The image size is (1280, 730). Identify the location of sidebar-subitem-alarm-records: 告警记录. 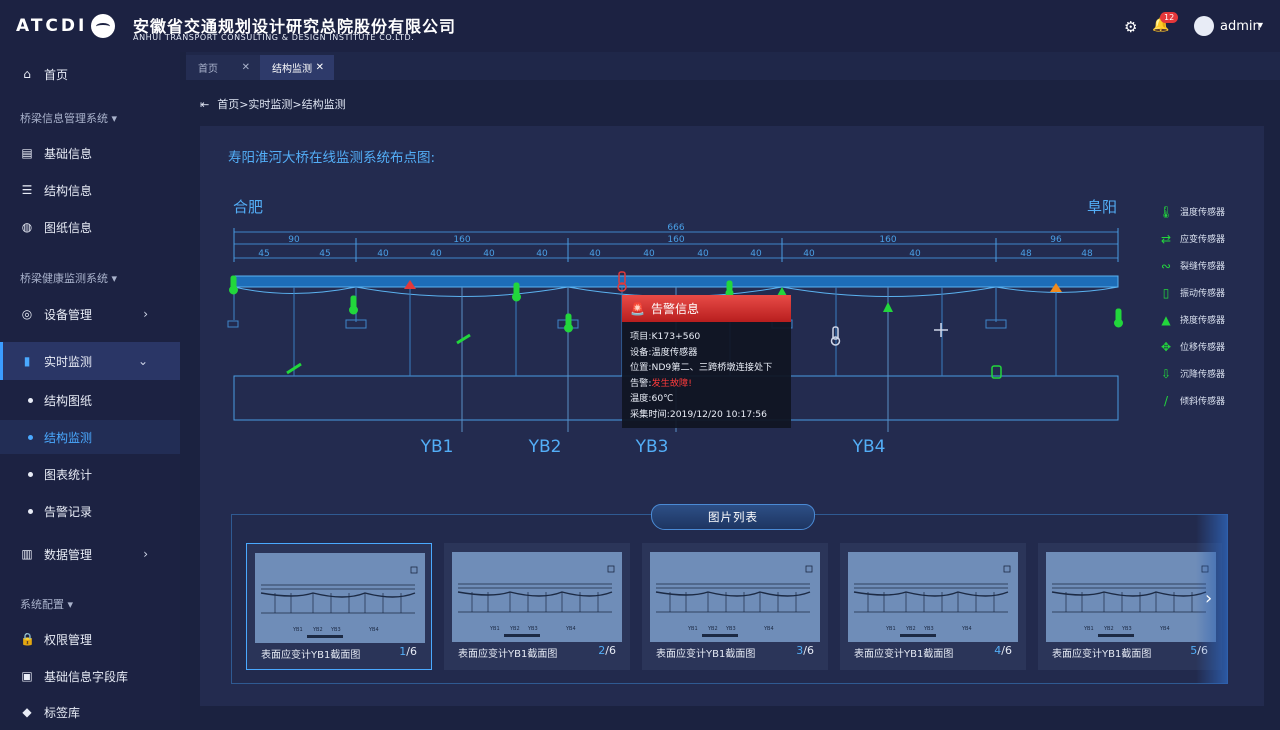
(90, 511).